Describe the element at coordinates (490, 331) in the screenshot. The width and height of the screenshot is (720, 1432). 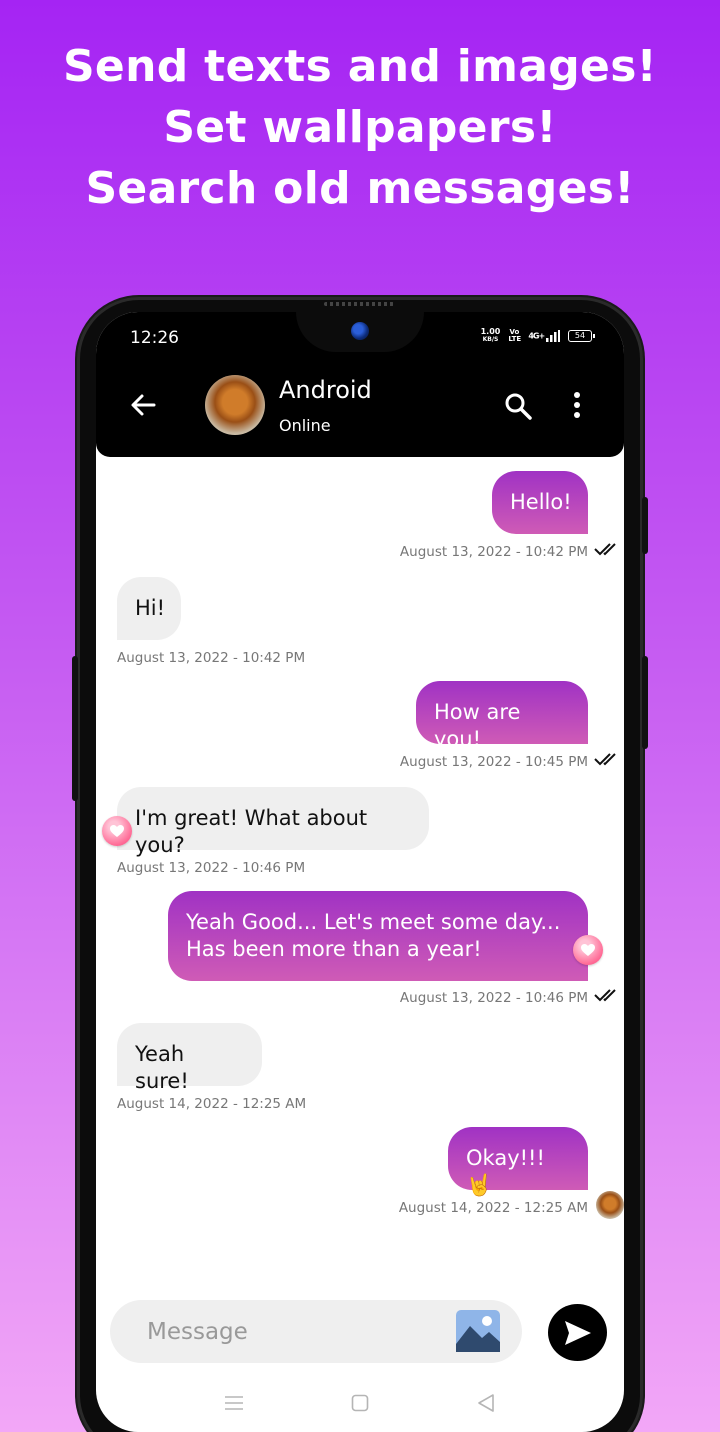
I see `network-speed-value: 1.00` at that location.